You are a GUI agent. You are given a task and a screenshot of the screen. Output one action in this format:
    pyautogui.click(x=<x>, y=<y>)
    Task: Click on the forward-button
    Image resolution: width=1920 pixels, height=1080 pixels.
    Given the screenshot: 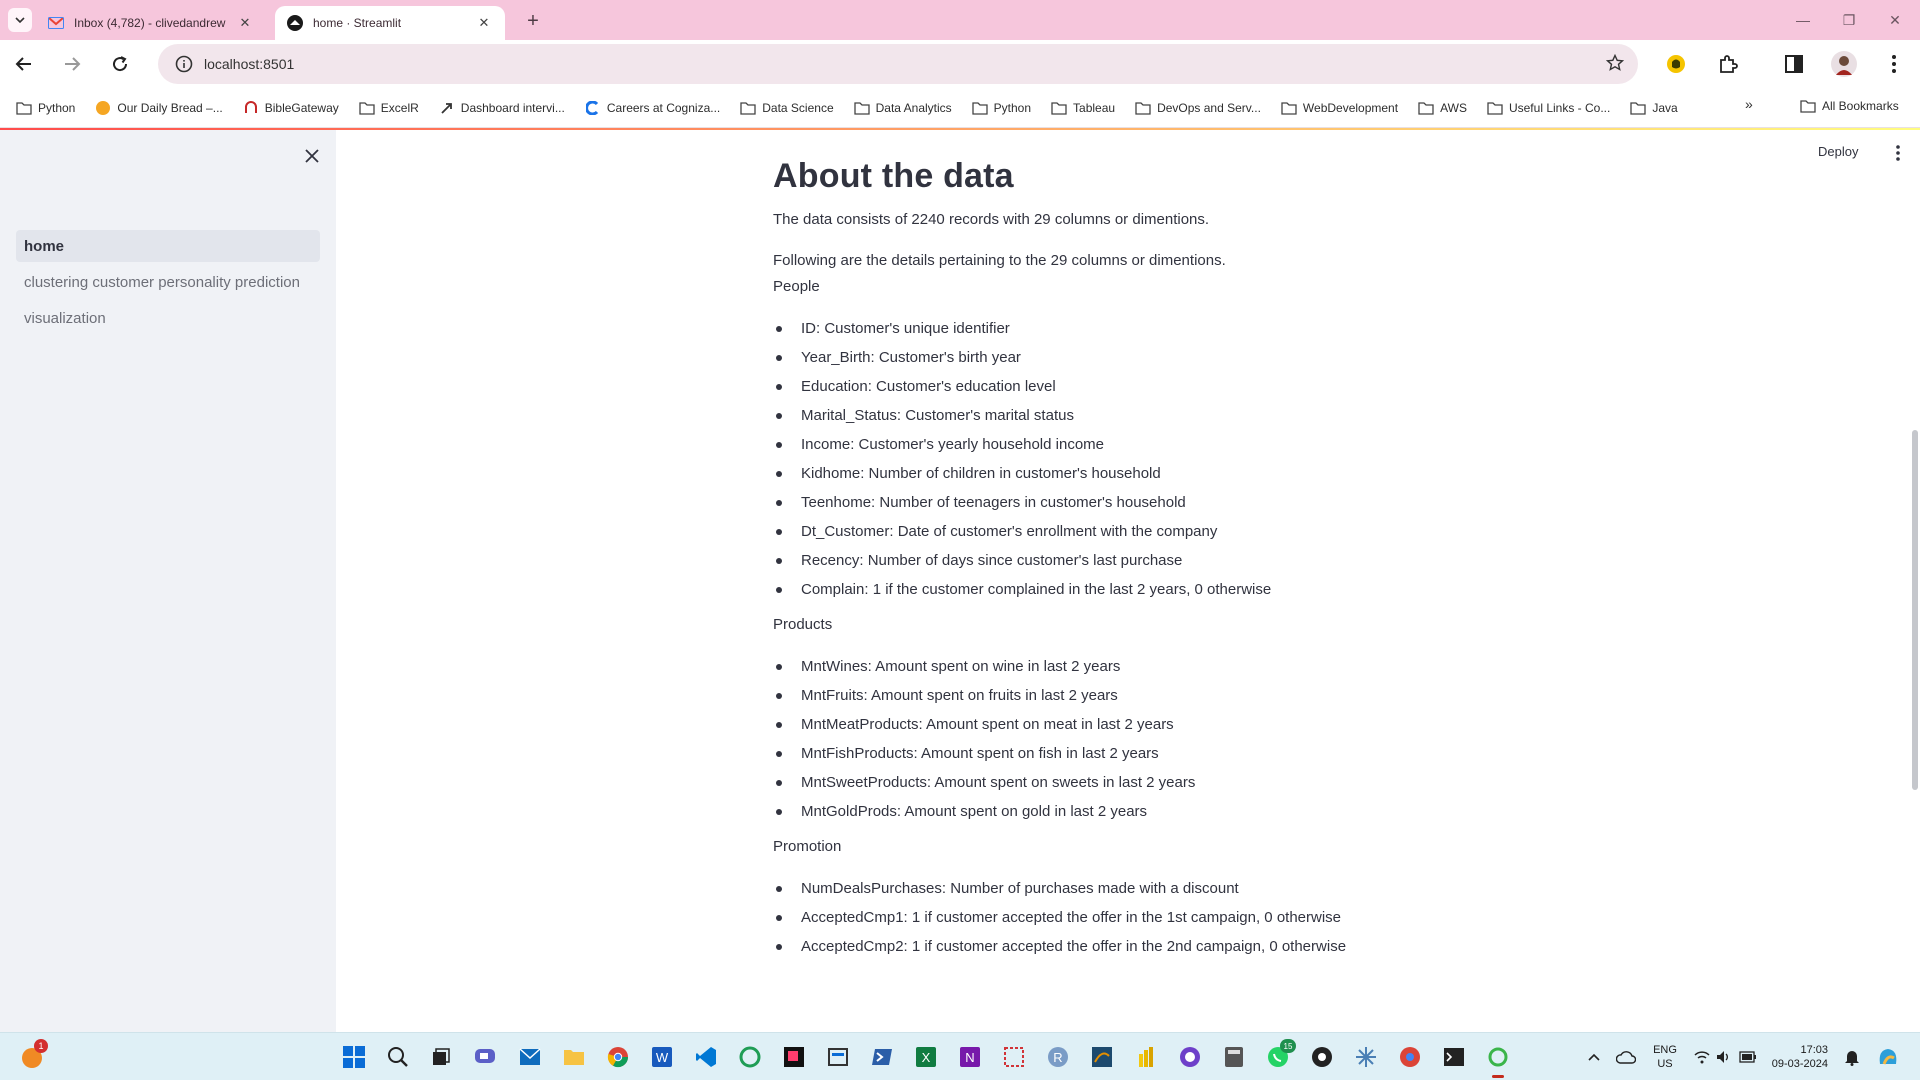 What is the action you would take?
    pyautogui.click(x=72, y=64)
    